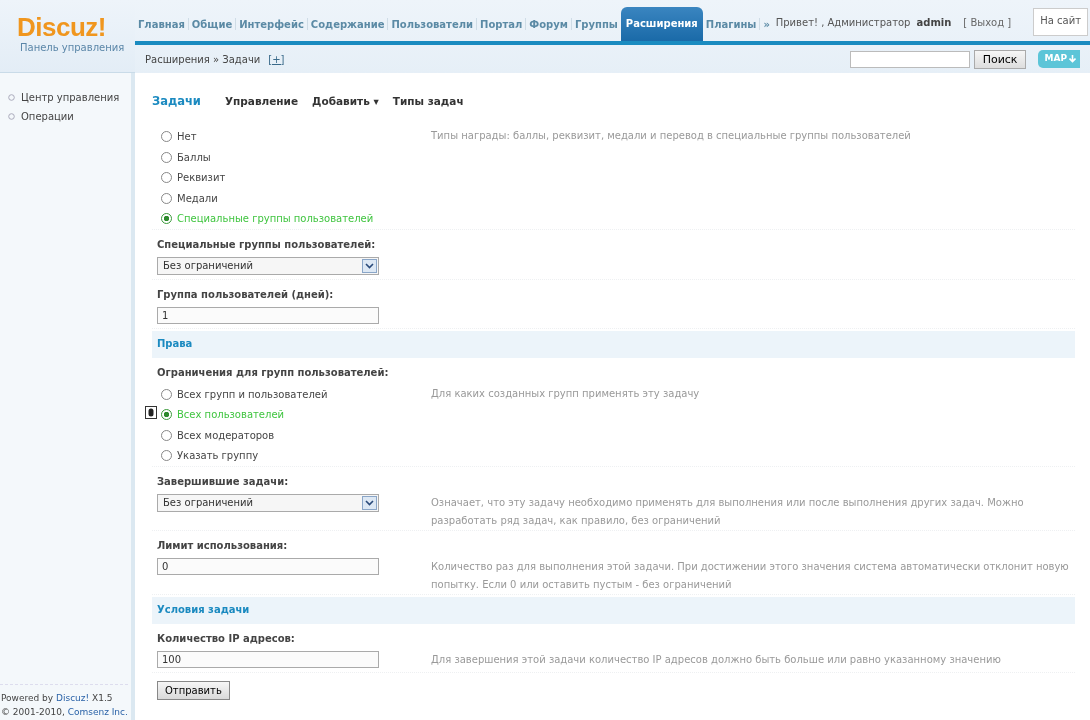  Describe the element at coordinates (226, 638) in the screenshot. I see `field-label: Количество IP адресов:` at that location.